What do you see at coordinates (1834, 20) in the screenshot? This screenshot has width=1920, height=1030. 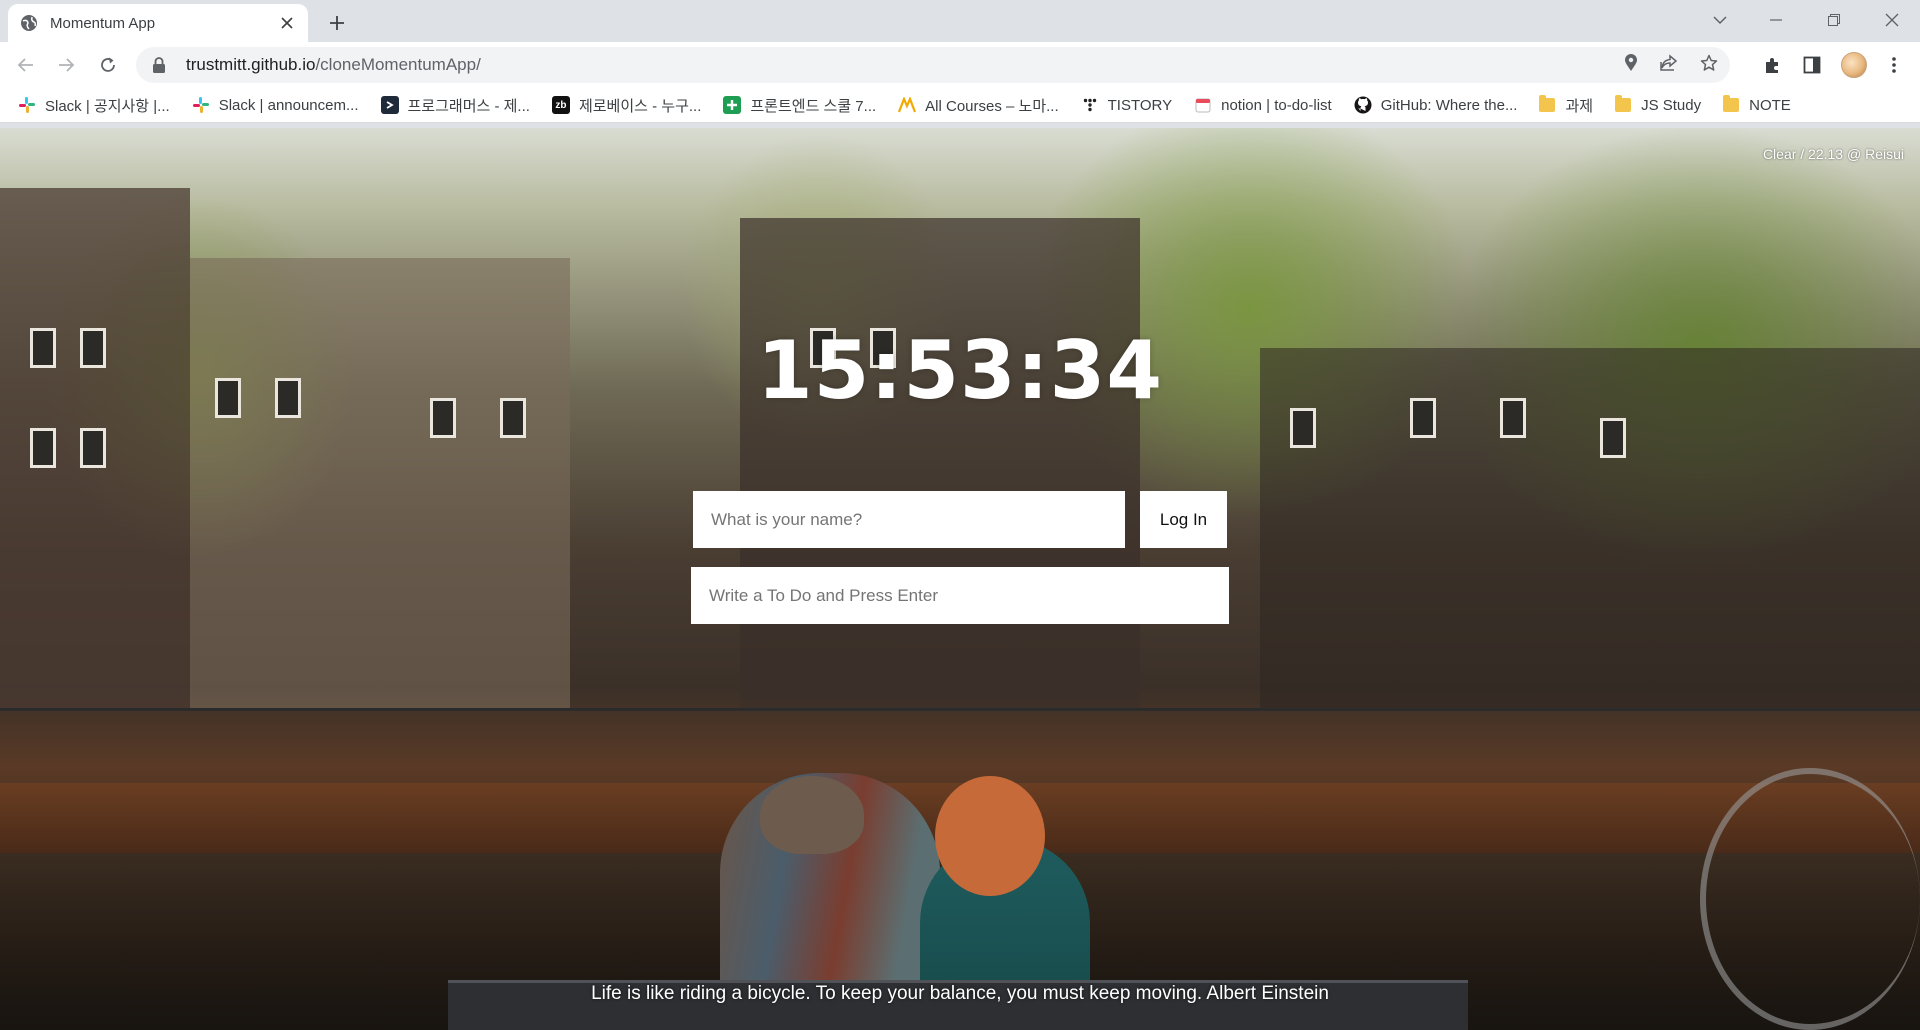 I see `restore-icon` at bounding box center [1834, 20].